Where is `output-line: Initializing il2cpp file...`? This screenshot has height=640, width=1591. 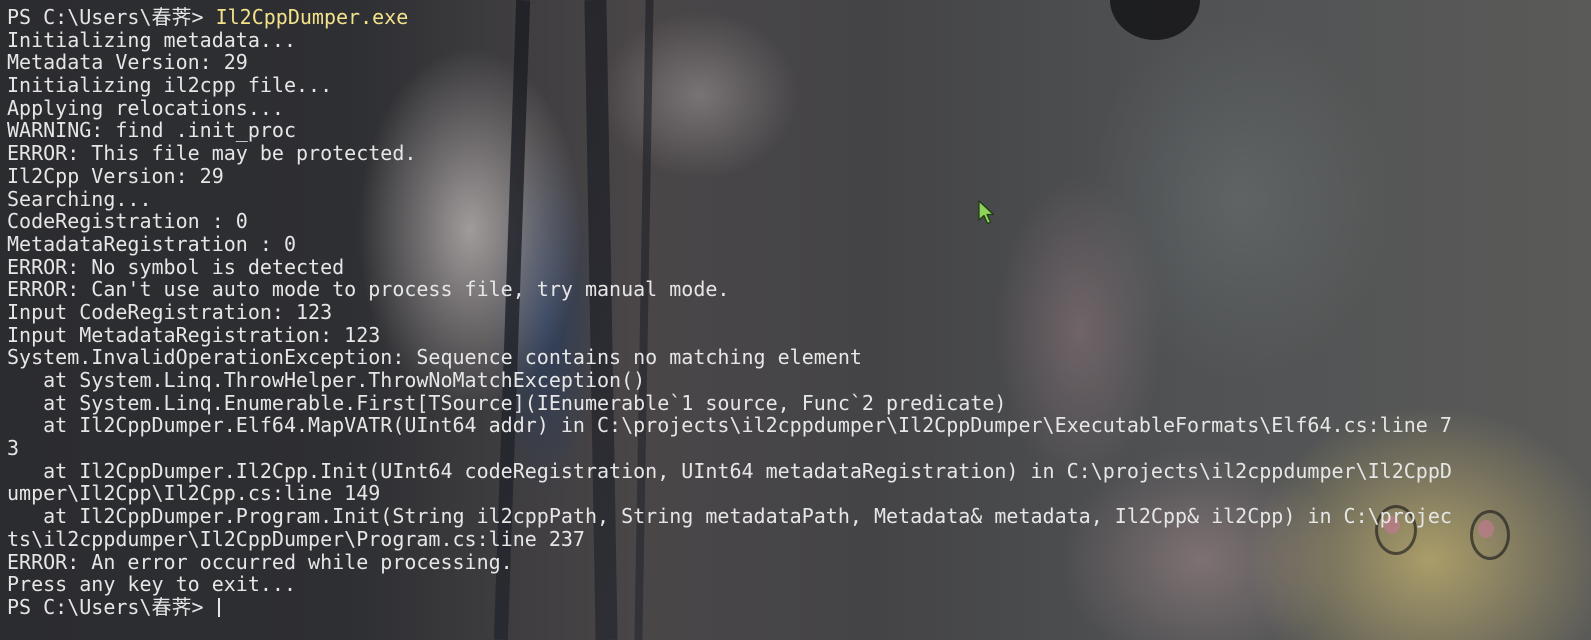
output-line: Initializing il2cpp file... is located at coordinates (170, 85).